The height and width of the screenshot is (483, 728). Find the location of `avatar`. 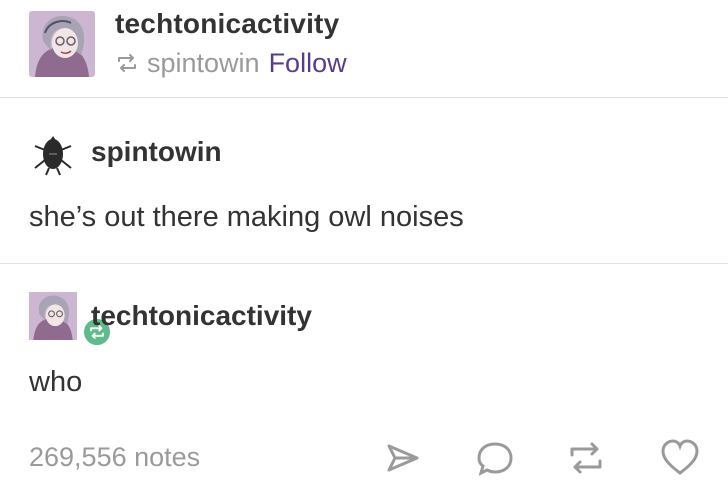

avatar is located at coordinates (62, 44).